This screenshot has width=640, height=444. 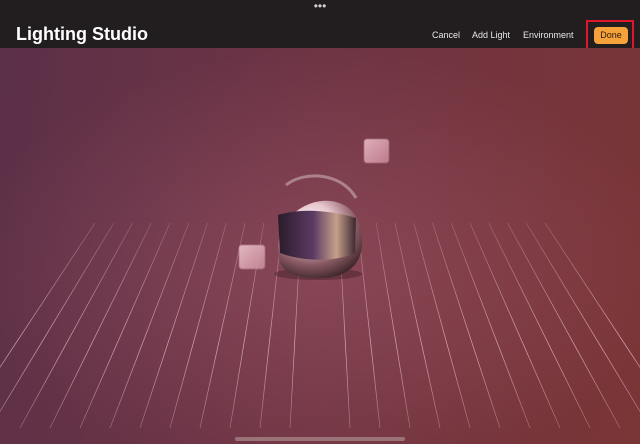 What do you see at coordinates (548, 35) in the screenshot?
I see `environment-button: Environment` at bounding box center [548, 35].